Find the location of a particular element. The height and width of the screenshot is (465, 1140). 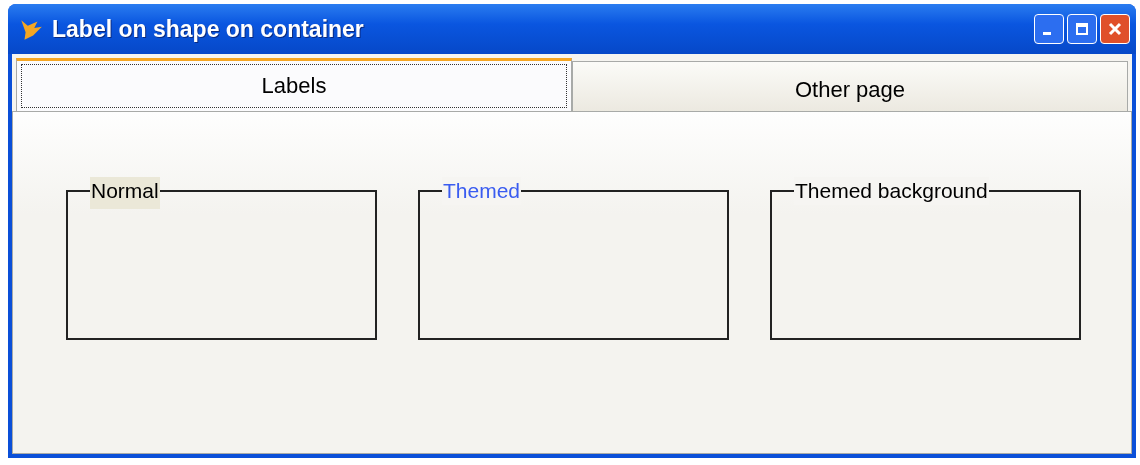

tab: Labels is located at coordinates (294, 84).